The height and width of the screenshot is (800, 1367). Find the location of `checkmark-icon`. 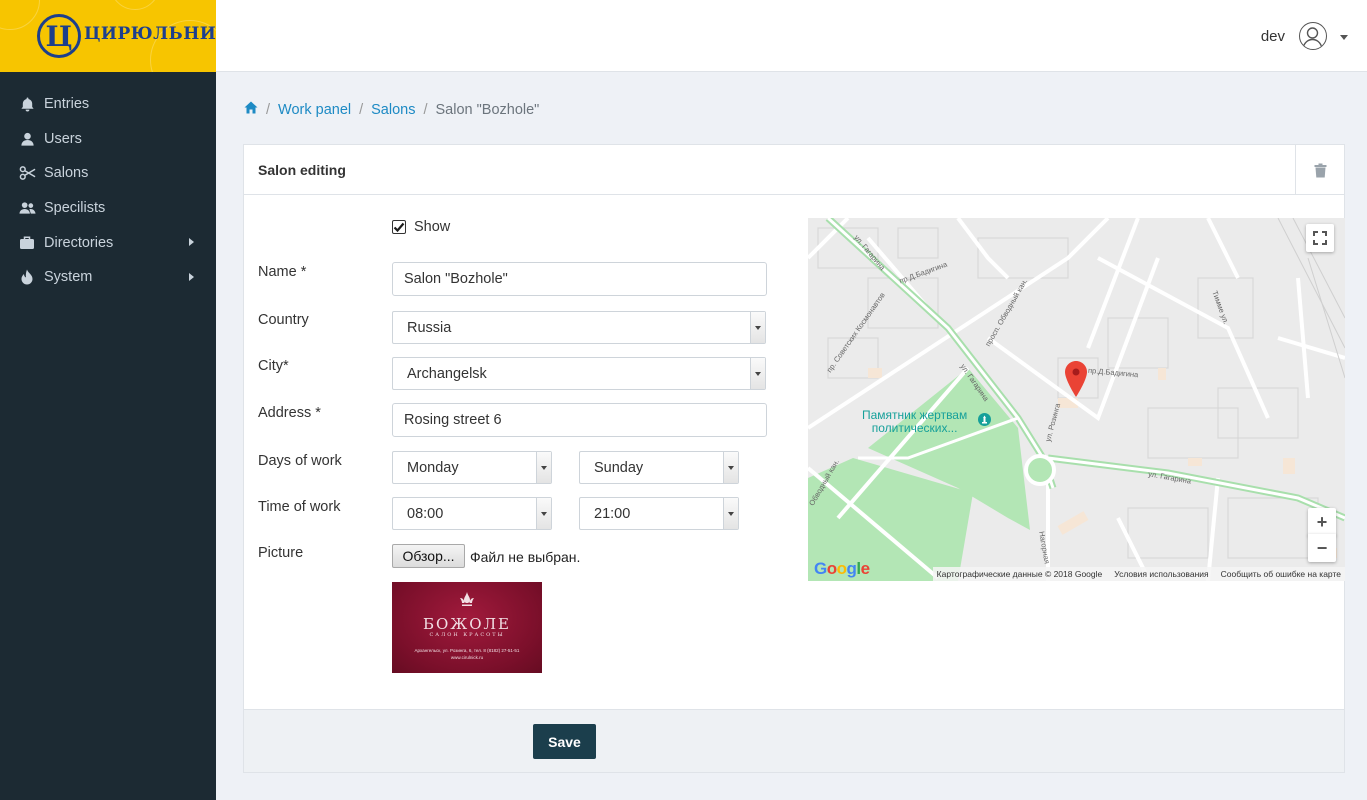

checkmark-icon is located at coordinates (399, 227).